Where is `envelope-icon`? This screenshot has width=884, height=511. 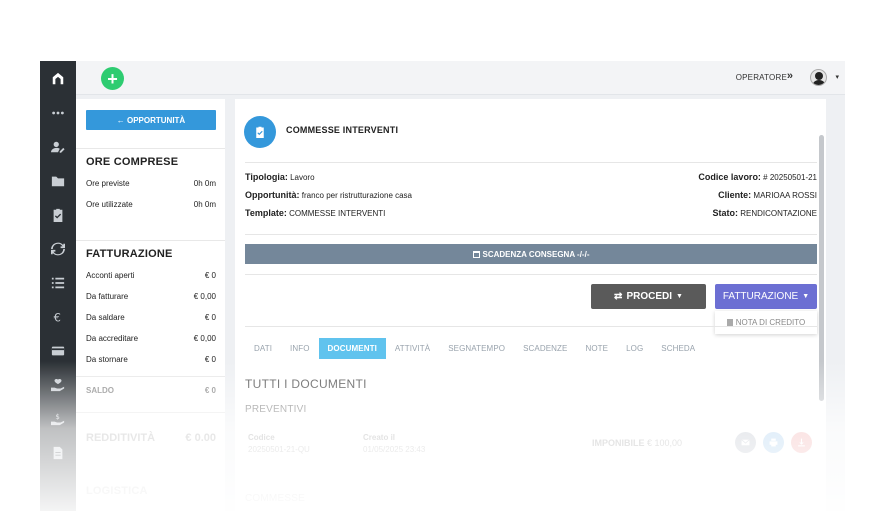
envelope-icon is located at coordinates (745, 442).